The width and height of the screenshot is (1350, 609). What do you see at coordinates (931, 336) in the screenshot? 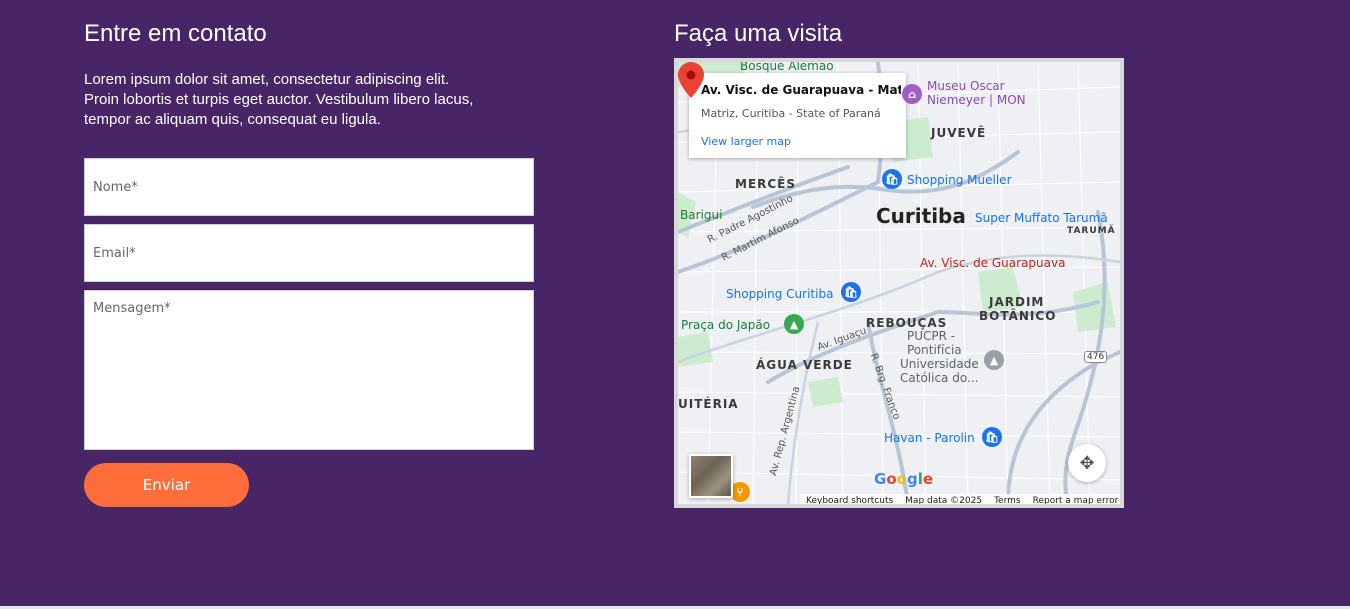
I see `map-label-pucpr-1: PUCPR -` at bounding box center [931, 336].